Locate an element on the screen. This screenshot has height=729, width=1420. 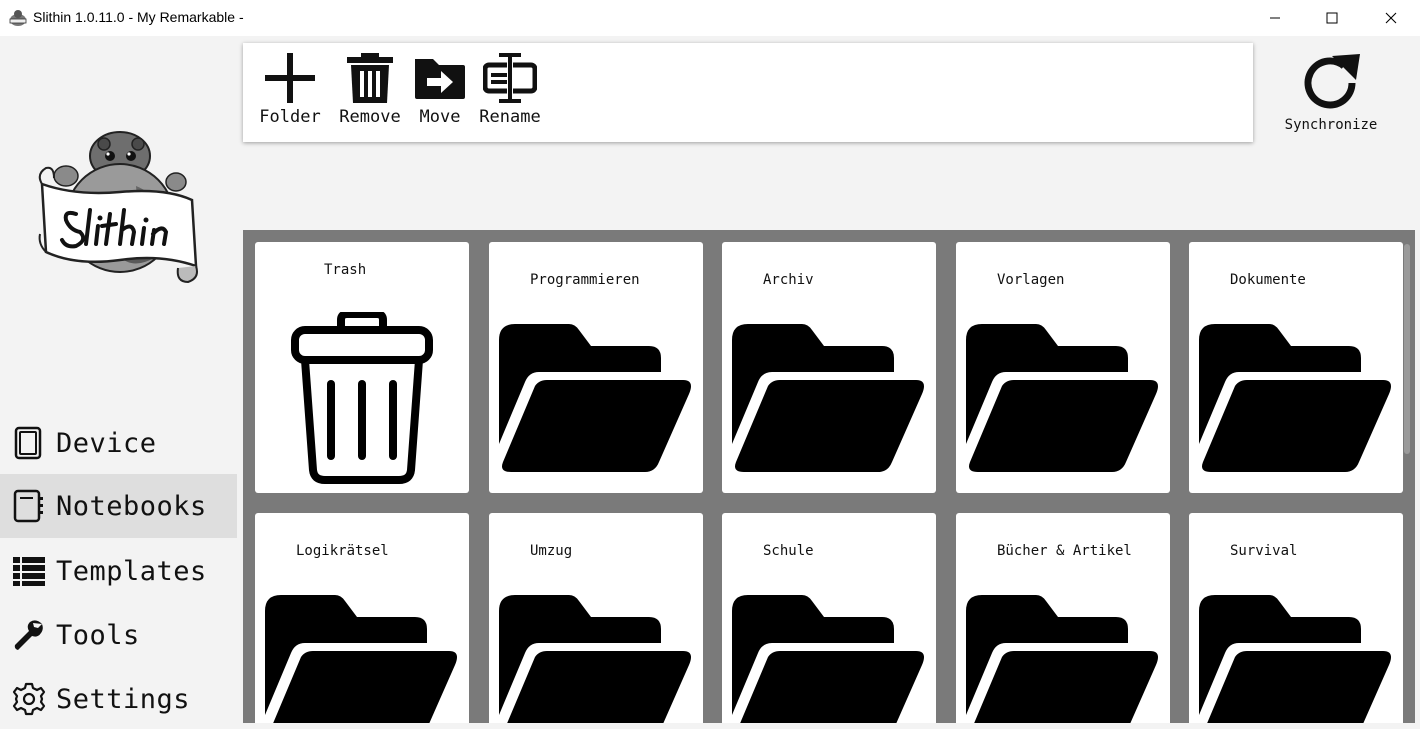
rename-button: Rename is located at coordinates (510, 94).